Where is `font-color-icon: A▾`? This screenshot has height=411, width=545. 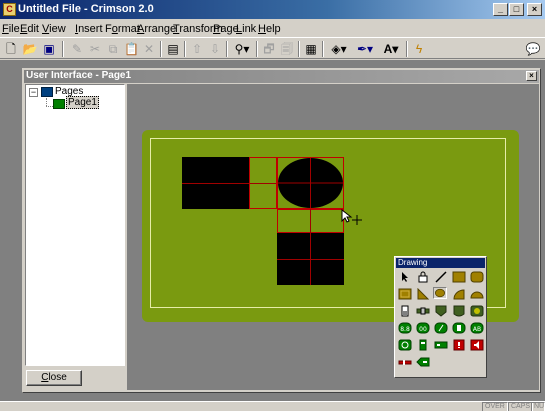 font-color-icon: A▾ is located at coordinates (391, 49).